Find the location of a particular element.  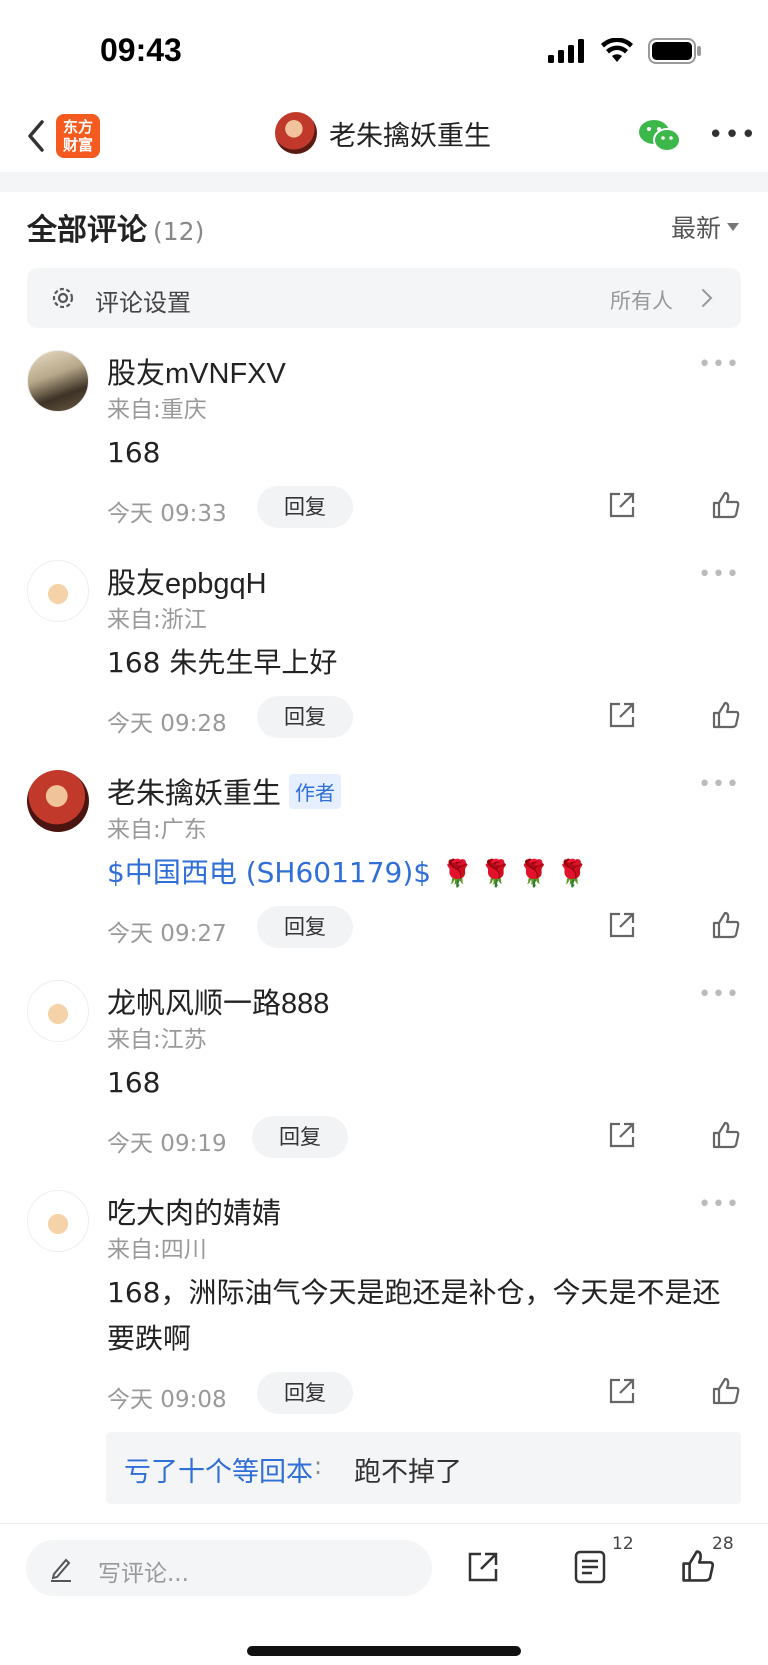

nav-title-group: 老朱擒妖重生 is located at coordinates (383, 133).